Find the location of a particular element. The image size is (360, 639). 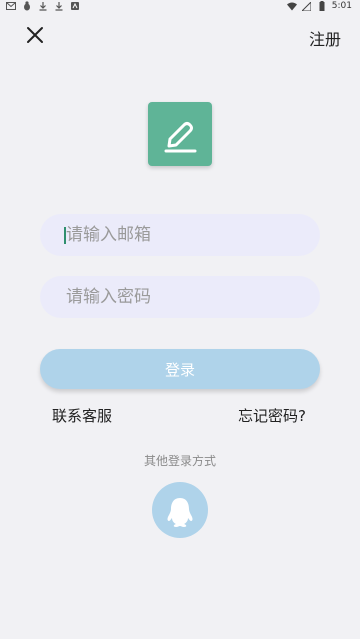

status-time: 5:01 is located at coordinates (341, 6).